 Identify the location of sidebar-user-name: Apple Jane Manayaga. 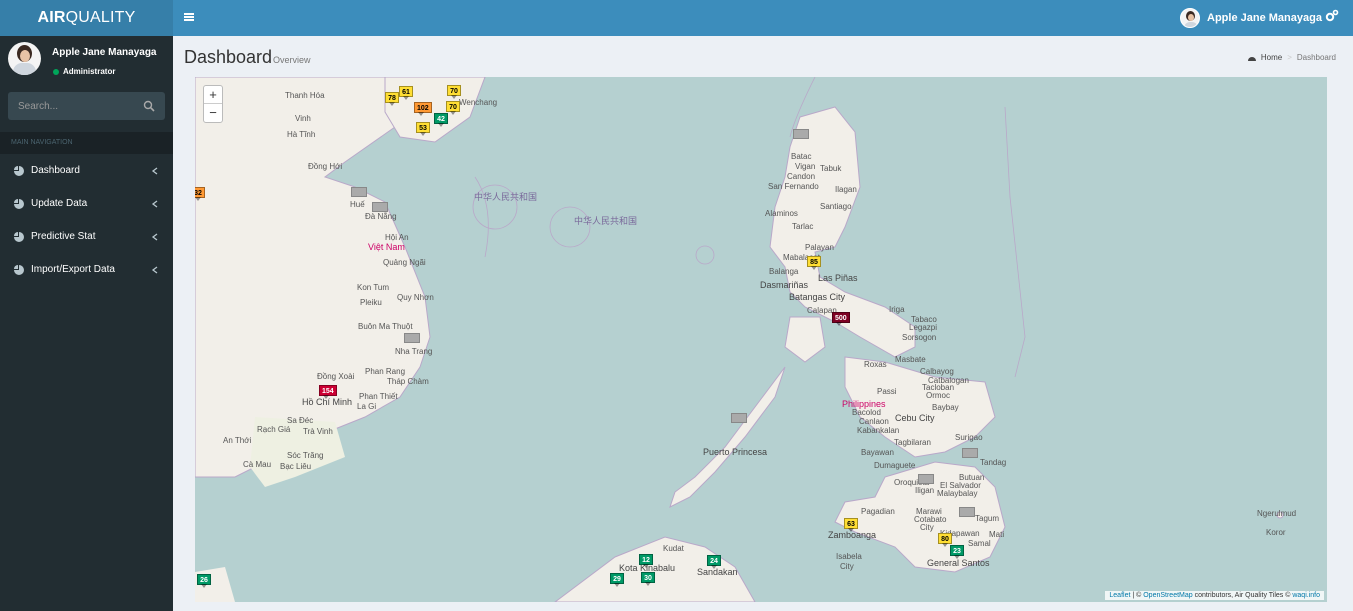
(104, 52).